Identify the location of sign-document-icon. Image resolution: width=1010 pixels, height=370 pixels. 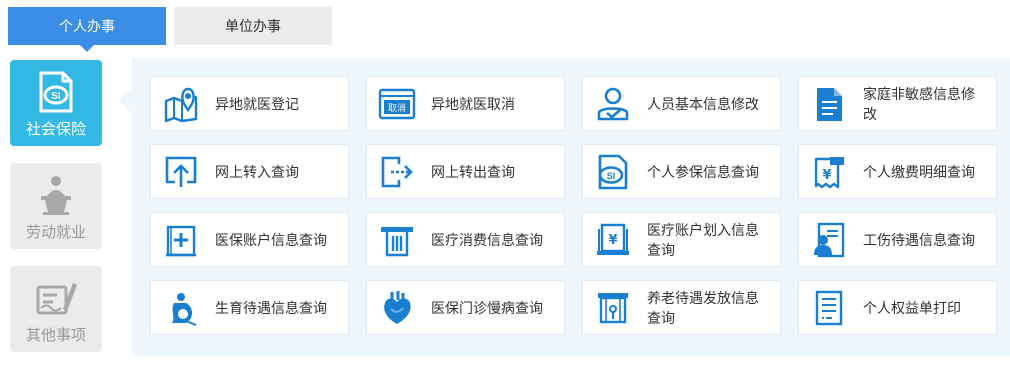
(56, 298).